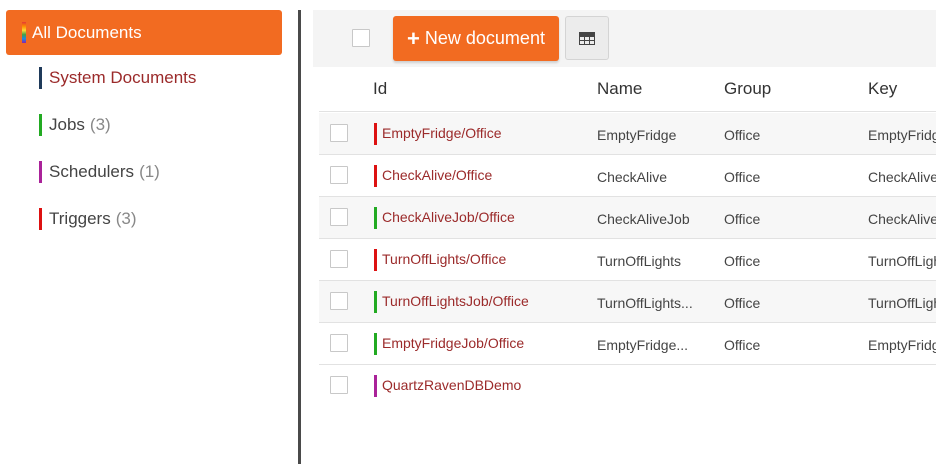 The height and width of the screenshot is (464, 936). I want to click on document-id-link: QuartzRavenDBDemo, so click(451, 385).